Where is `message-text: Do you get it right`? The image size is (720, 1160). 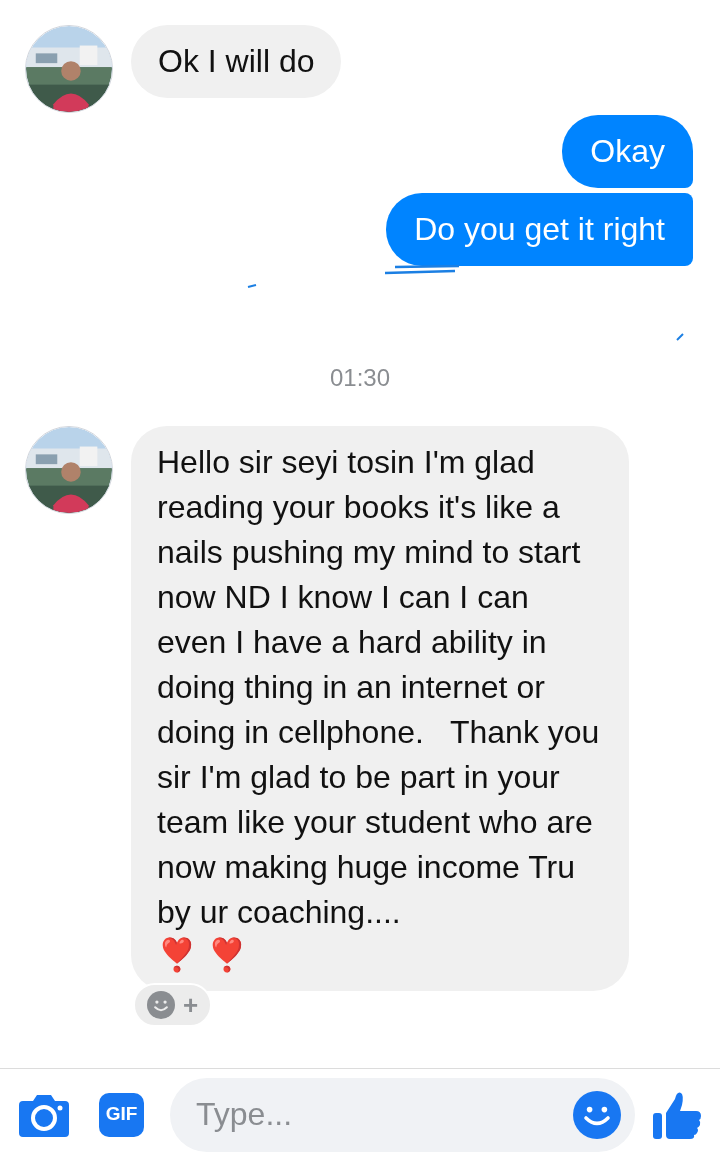 message-text: Do you get it right is located at coordinates (539, 229).